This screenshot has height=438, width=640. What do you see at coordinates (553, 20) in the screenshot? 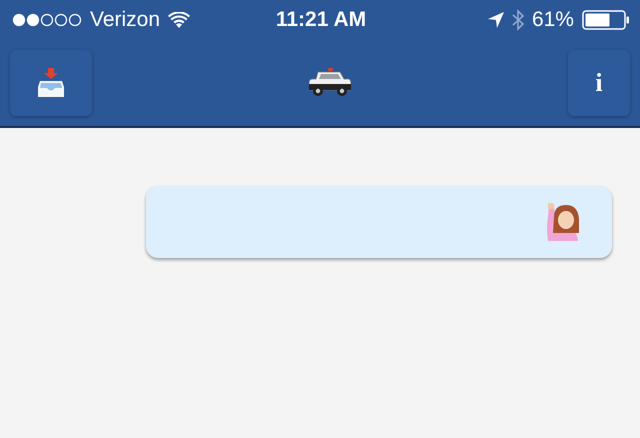
I see `battery-percentage: 61%` at bounding box center [553, 20].